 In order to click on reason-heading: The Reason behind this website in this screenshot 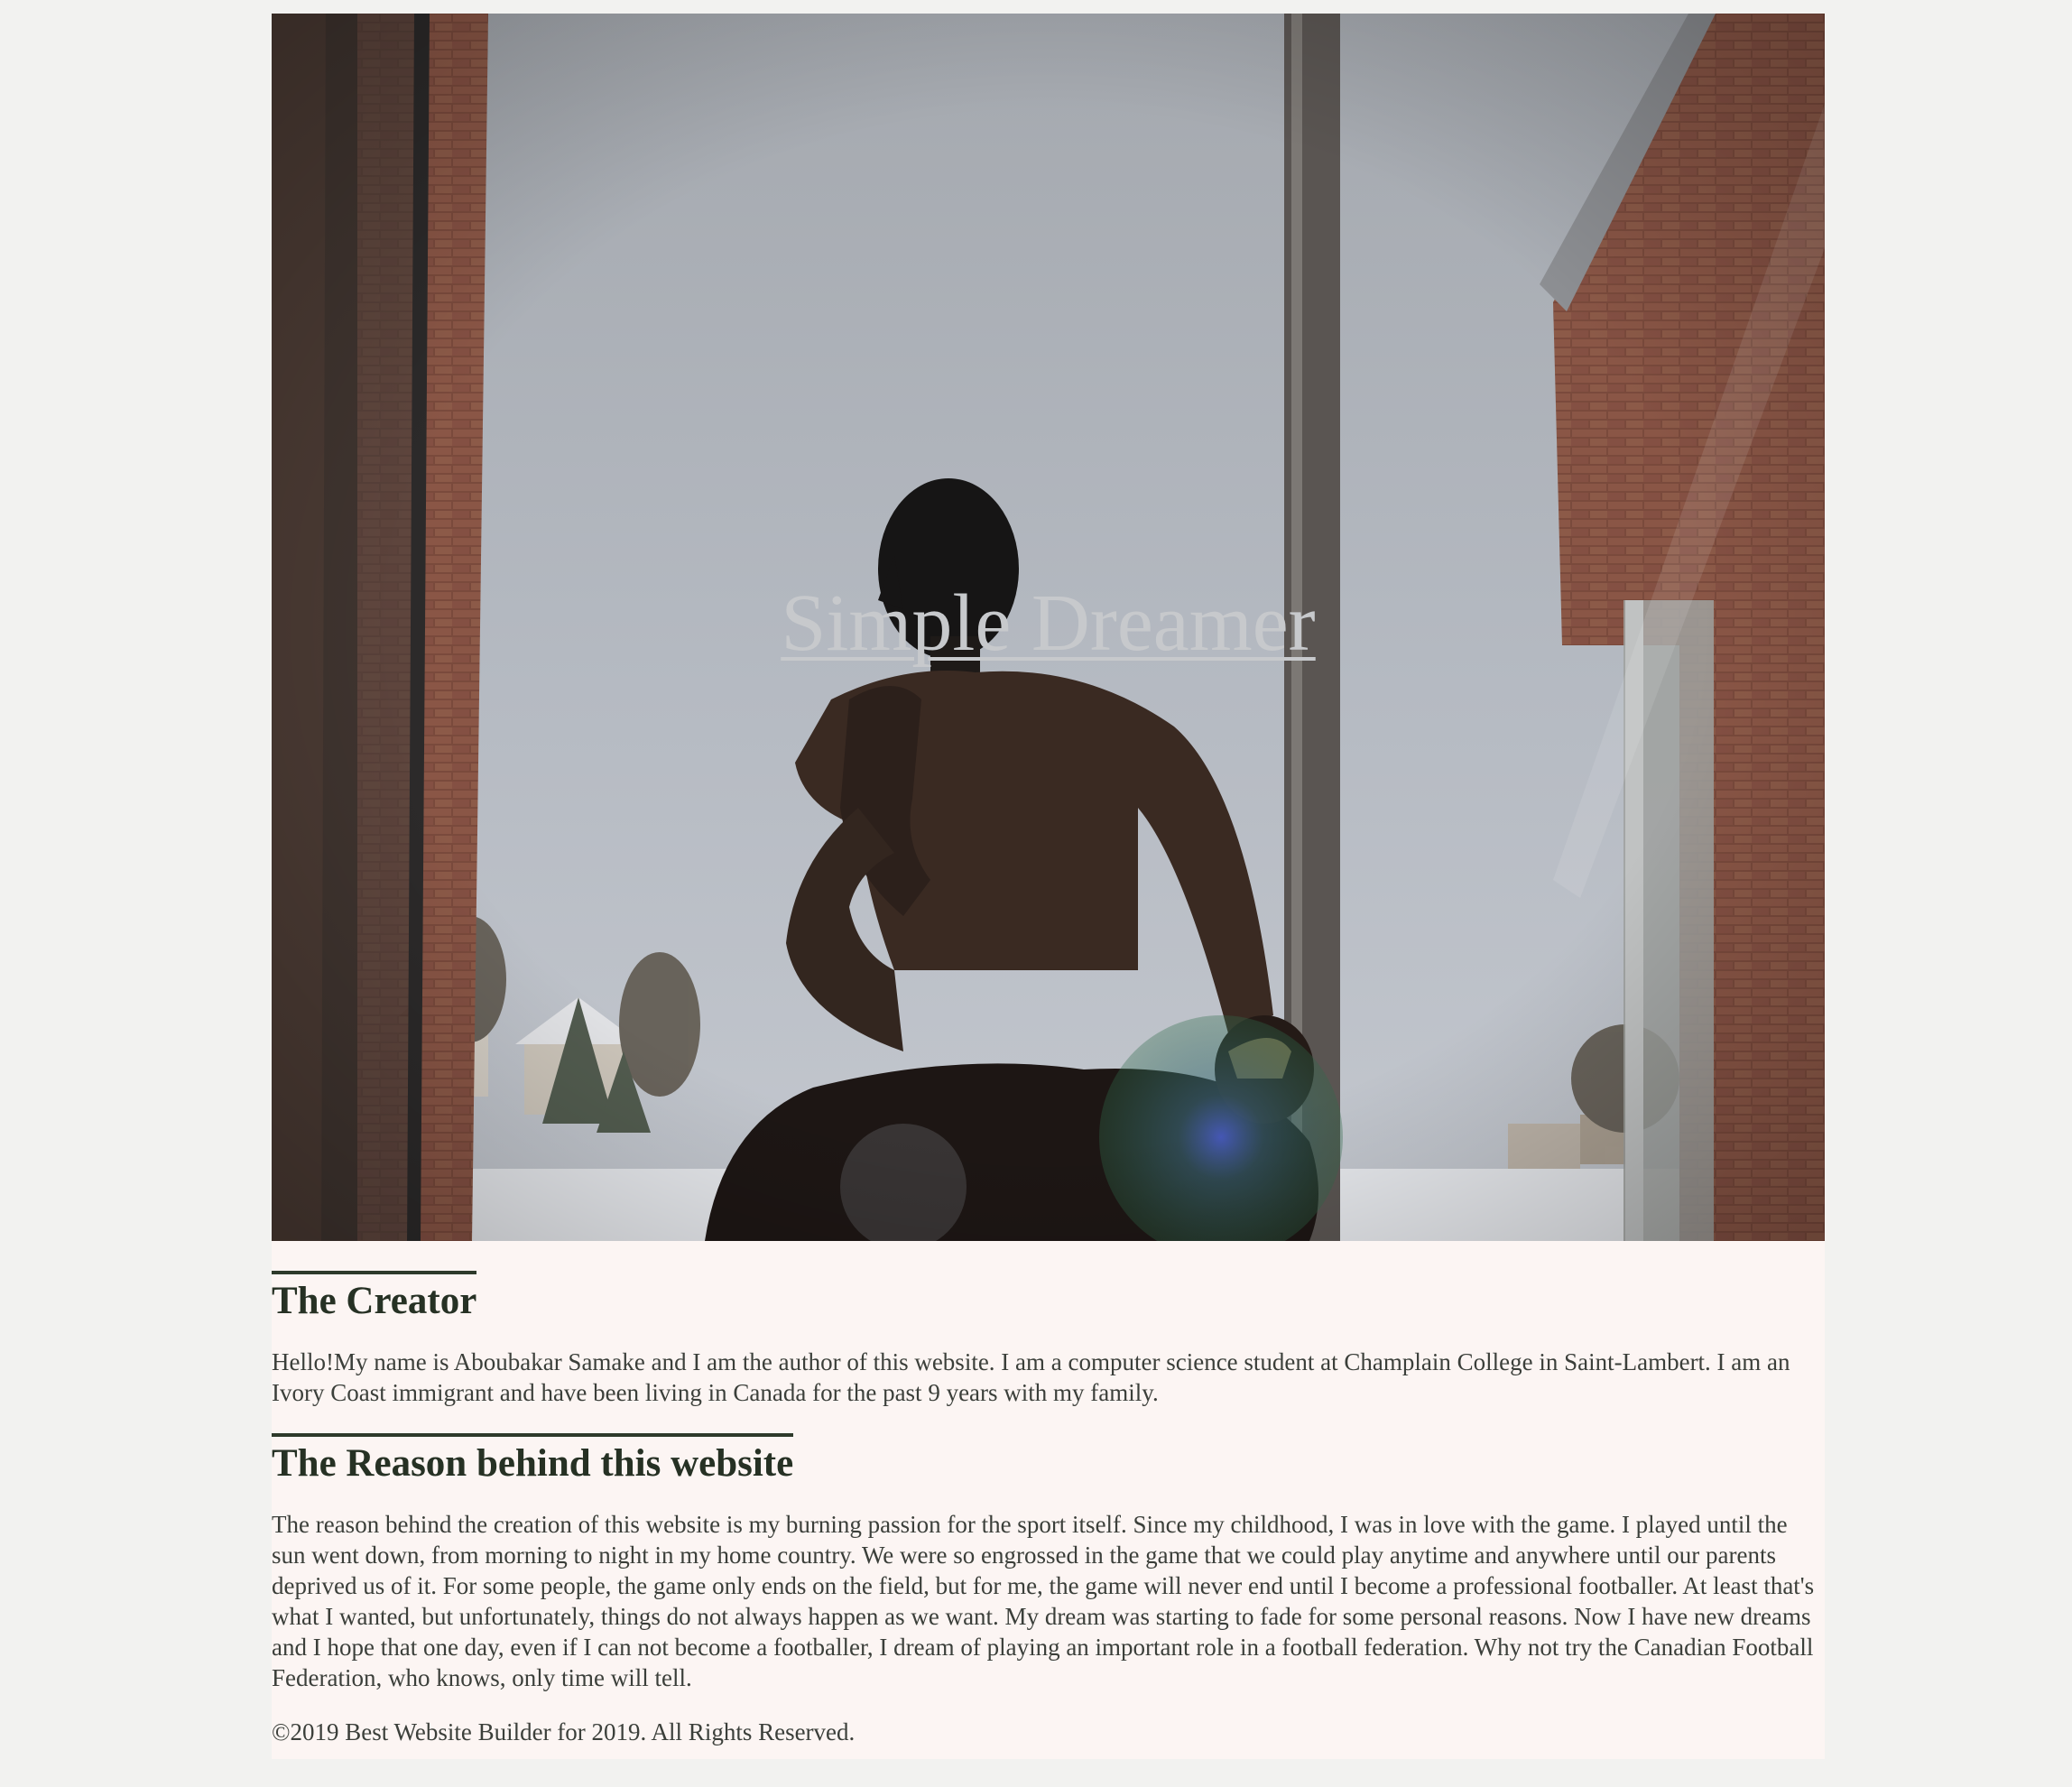, I will do `click(533, 1460)`.